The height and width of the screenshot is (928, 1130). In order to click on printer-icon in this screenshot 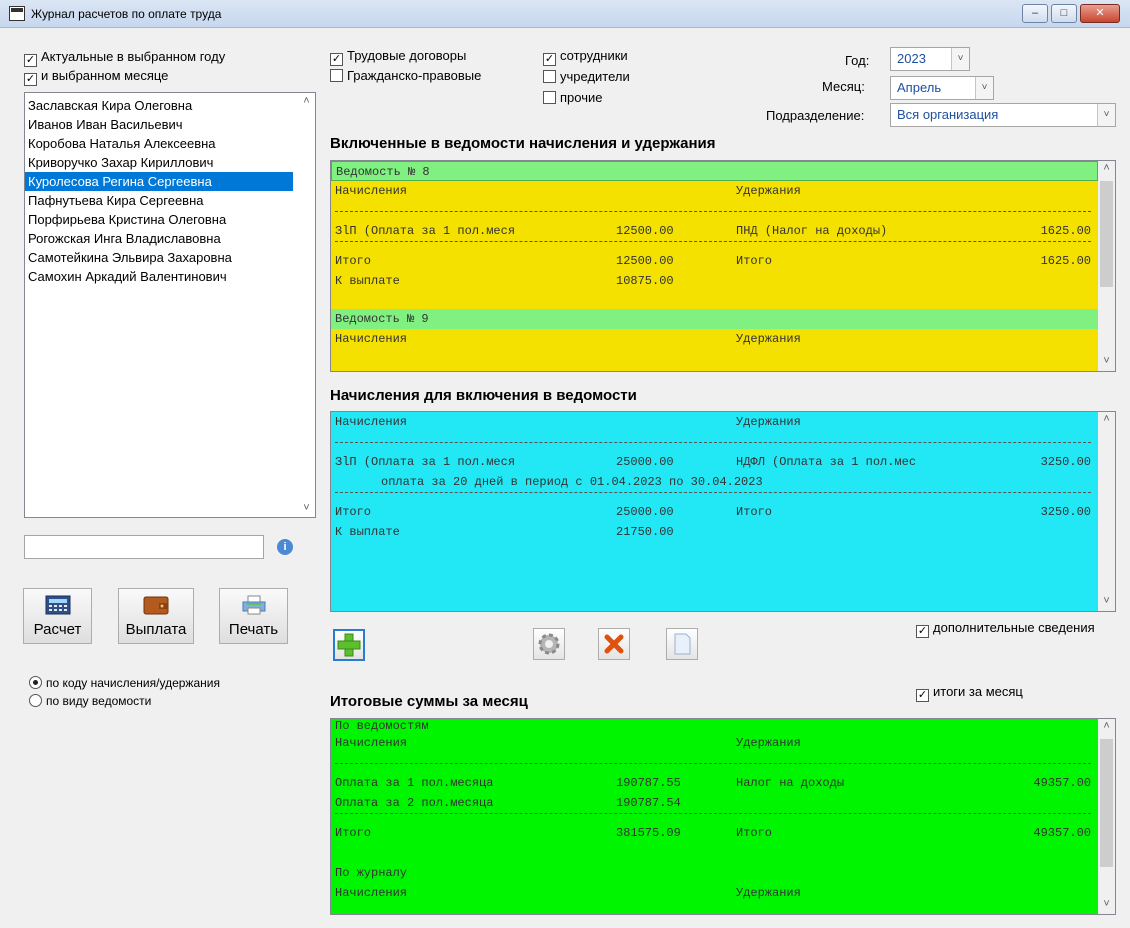, I will do `click(253, 605)`.